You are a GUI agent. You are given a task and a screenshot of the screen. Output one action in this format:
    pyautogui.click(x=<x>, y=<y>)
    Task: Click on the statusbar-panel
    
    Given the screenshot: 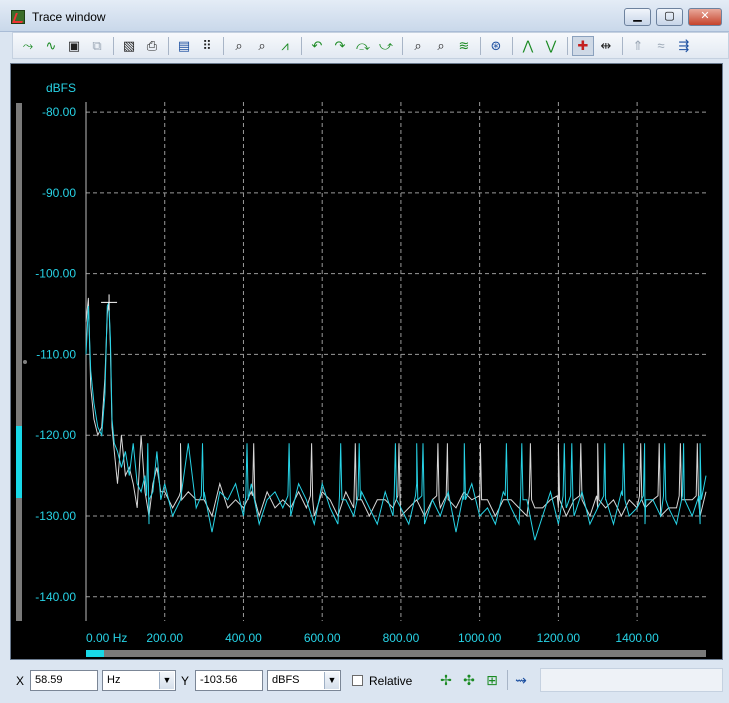 What is the action you would take?
    pyautogui.click(x=631, y=680)
    